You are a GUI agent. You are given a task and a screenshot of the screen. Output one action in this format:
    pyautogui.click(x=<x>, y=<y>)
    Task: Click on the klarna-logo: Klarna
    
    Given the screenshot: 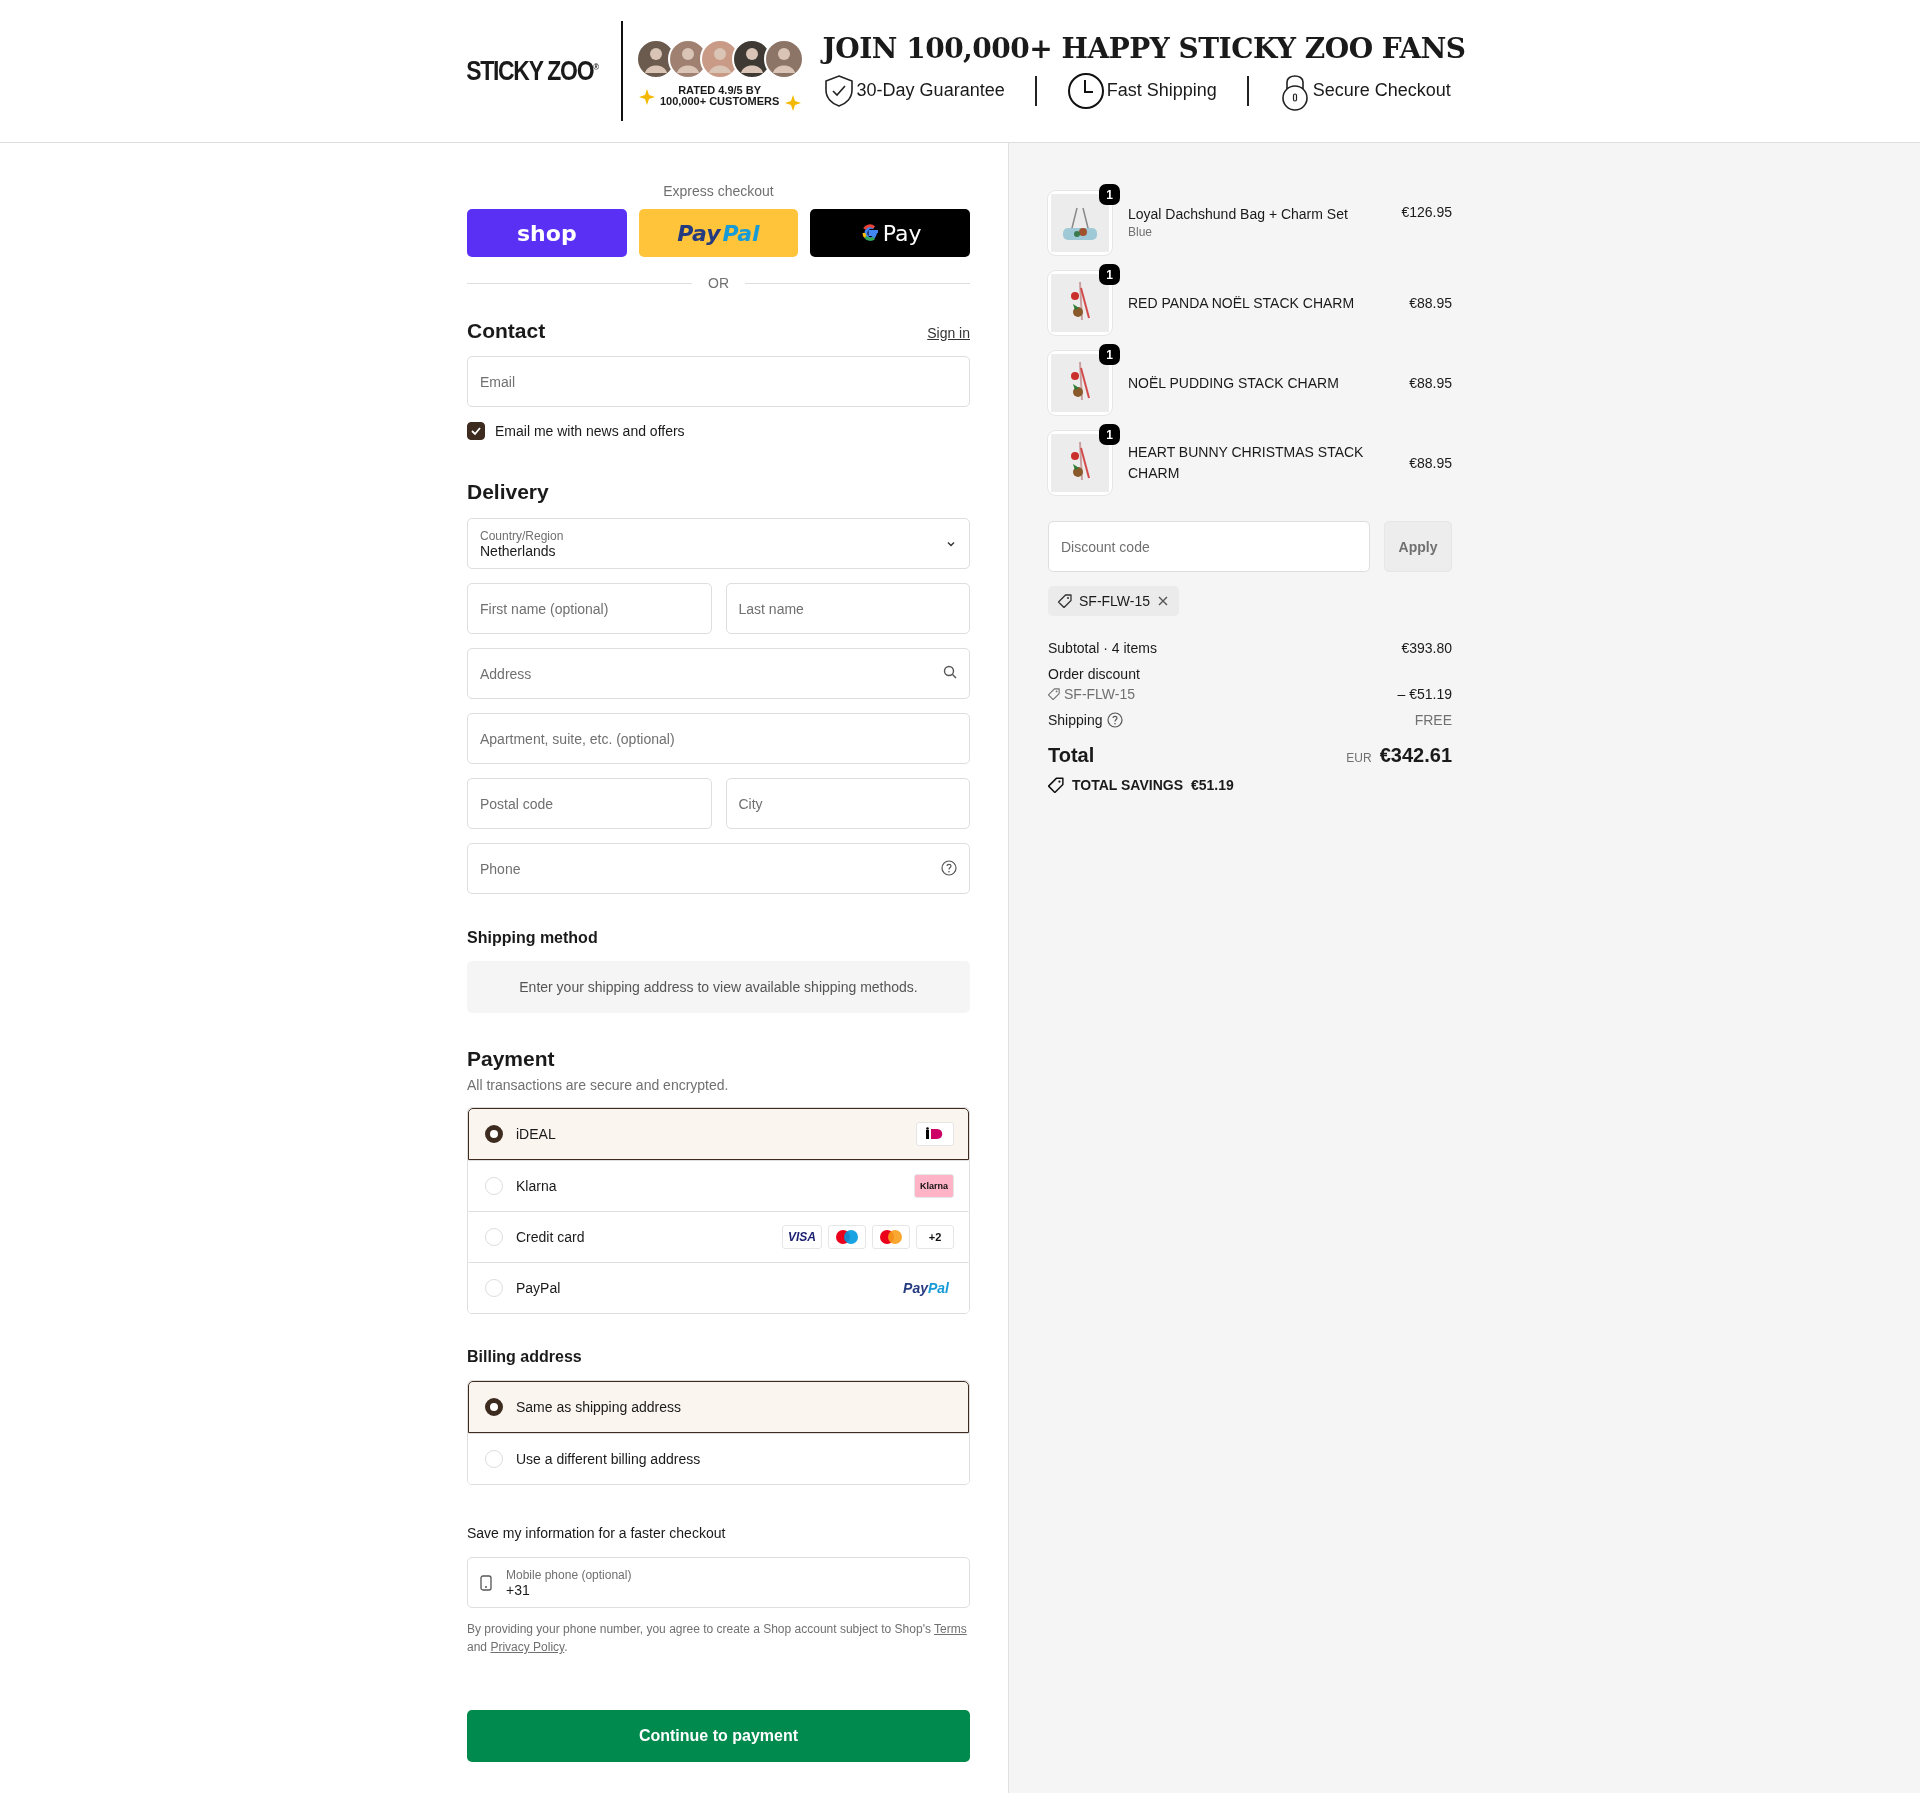 What is the action you would take?
    pyautogui.click(x=934, y=1185)
    